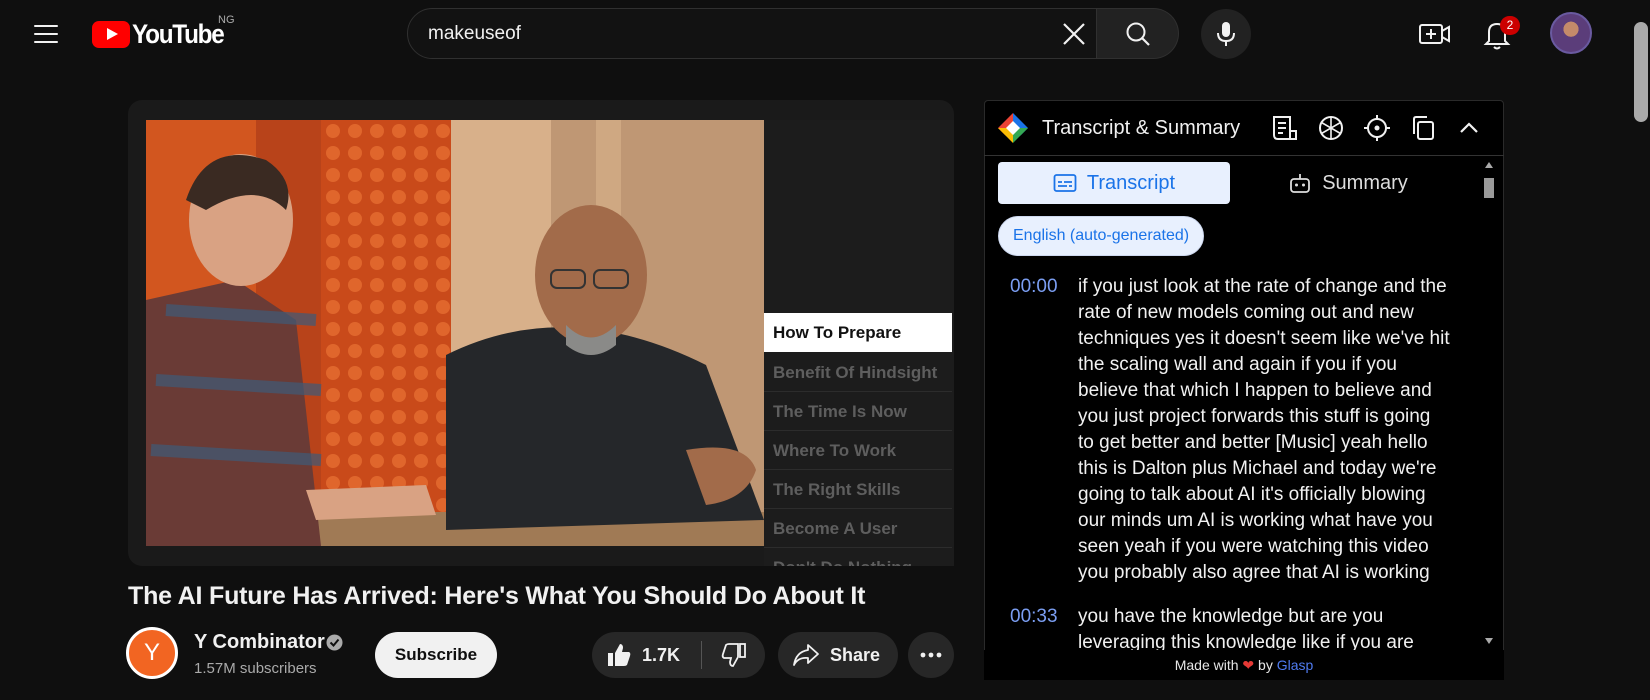  What do you see at coordinates (1074, 34) in the screenshot?
I see `clear-search-icon` at bounding box center [1074, 34].